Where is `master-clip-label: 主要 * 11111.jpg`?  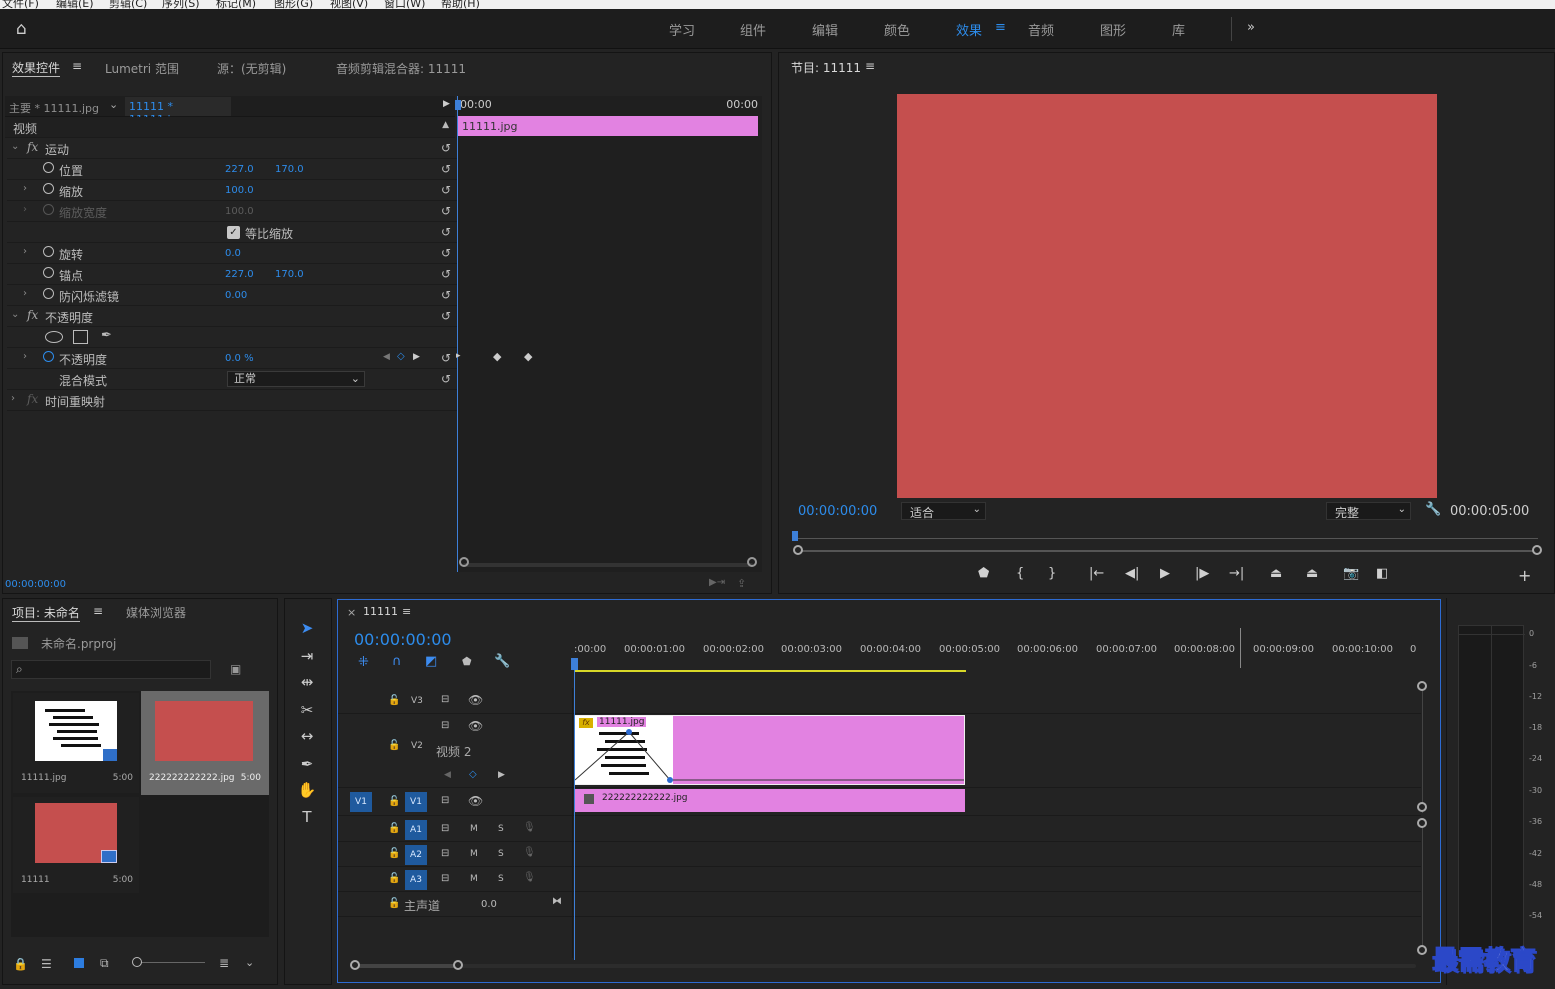
master-clip-label: 主要 * 11111.jpg is located at coordinates (54, 108).